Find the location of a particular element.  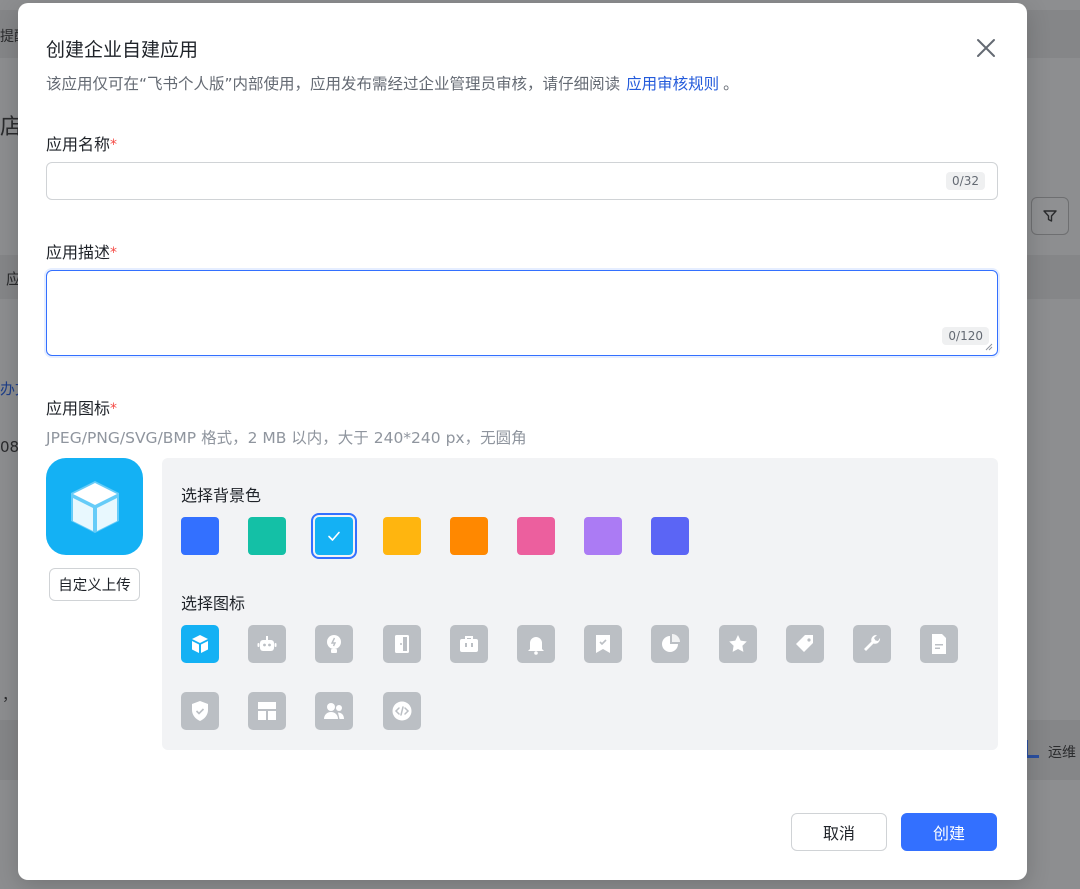

bookmark-check-icon is located at coordinates (603, 644).